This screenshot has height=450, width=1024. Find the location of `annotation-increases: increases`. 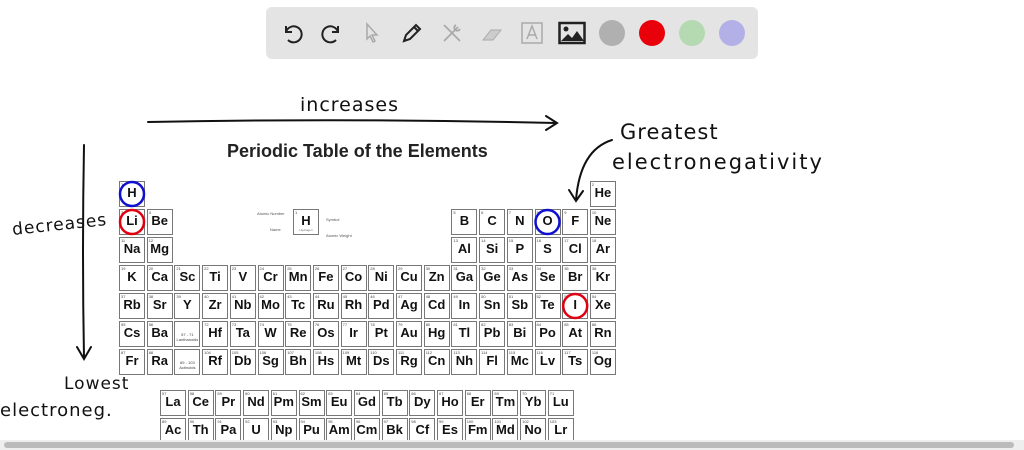

annotation-increases: increases is located at coordinates (349, 105).